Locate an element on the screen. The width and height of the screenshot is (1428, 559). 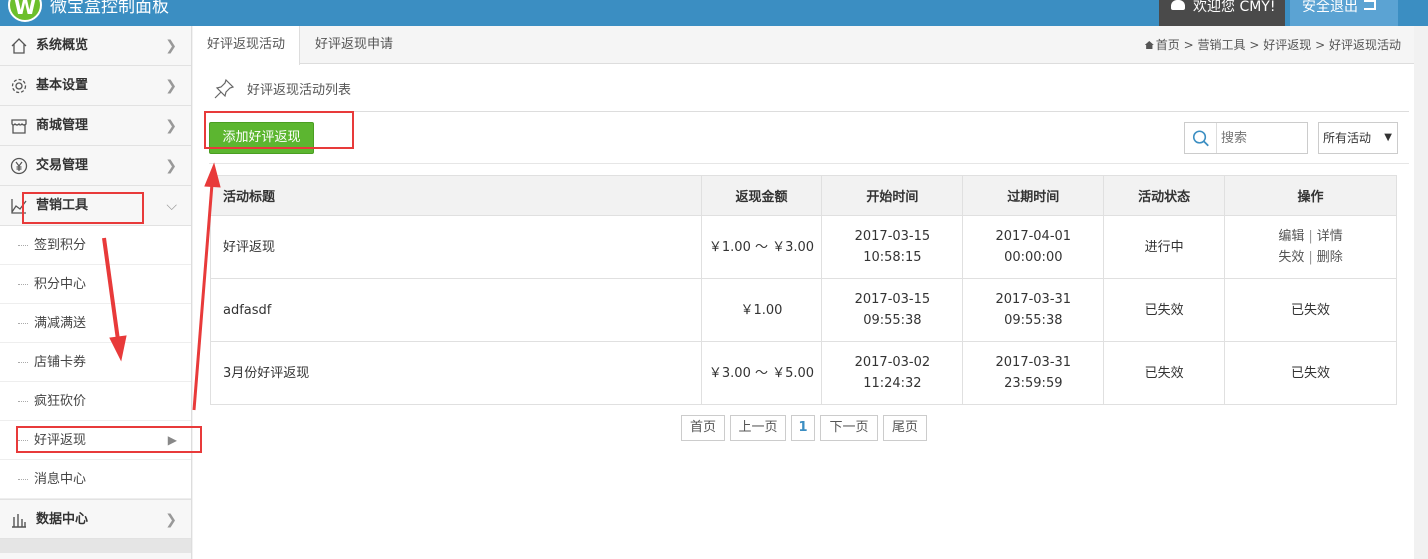
marketing-submenu: 签到积分 积分中心 满减满送 店铺卡券 疯狂砍价 好评返现 ▶ 消息中心 is located at coordinates (95, 362).